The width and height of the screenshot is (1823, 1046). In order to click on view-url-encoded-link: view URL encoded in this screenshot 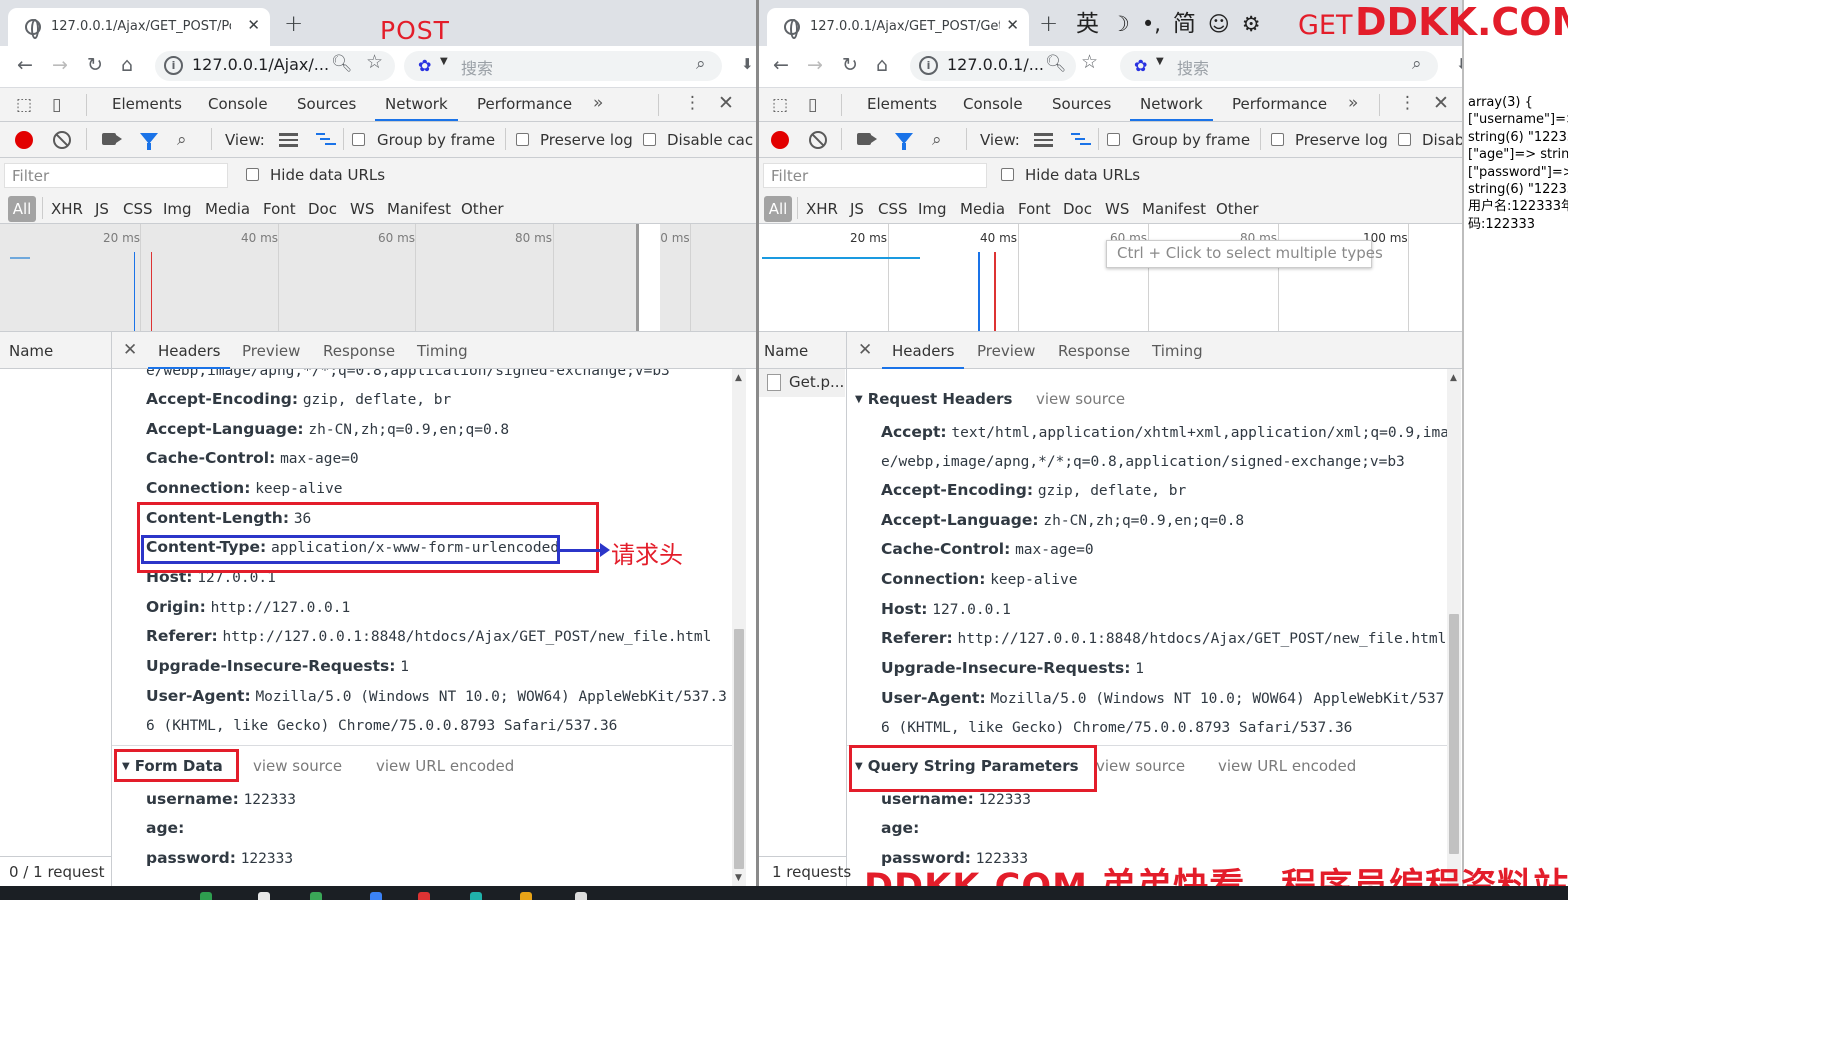, I will do `click(445, 766)`.